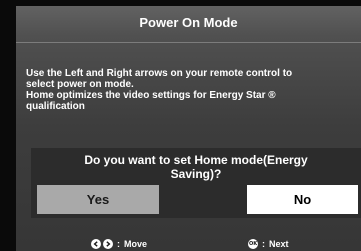 The height and width of the screenshot is (251, 361). What do you see at coordinates (253, 244) in the screenshot?
I see `ok-button-icon: OK` at bounding box center [253, 244].